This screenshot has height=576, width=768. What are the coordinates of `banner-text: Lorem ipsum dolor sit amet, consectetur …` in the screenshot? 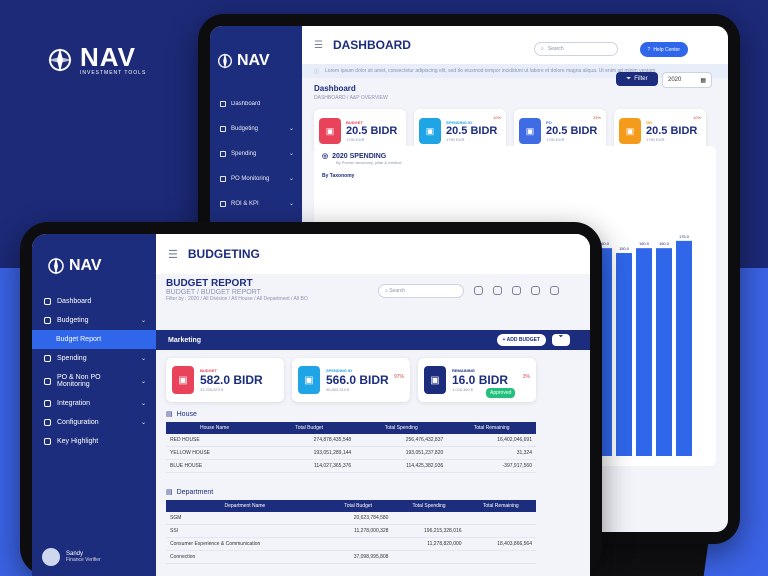 It's located at (490, 71).